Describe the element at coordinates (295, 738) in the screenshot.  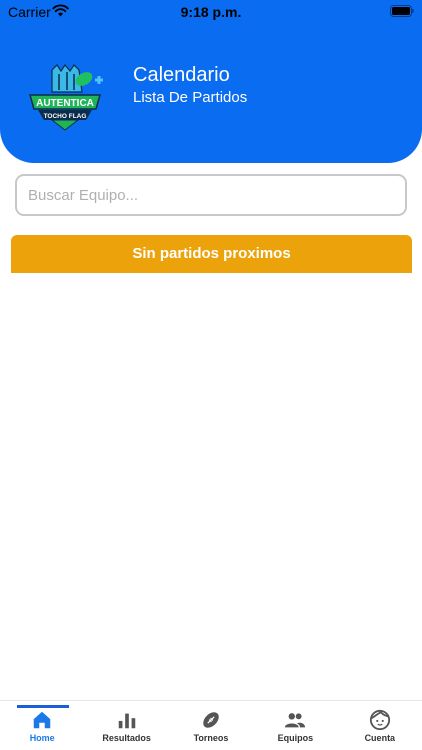
I see `tab-label: Equipos` at that location.